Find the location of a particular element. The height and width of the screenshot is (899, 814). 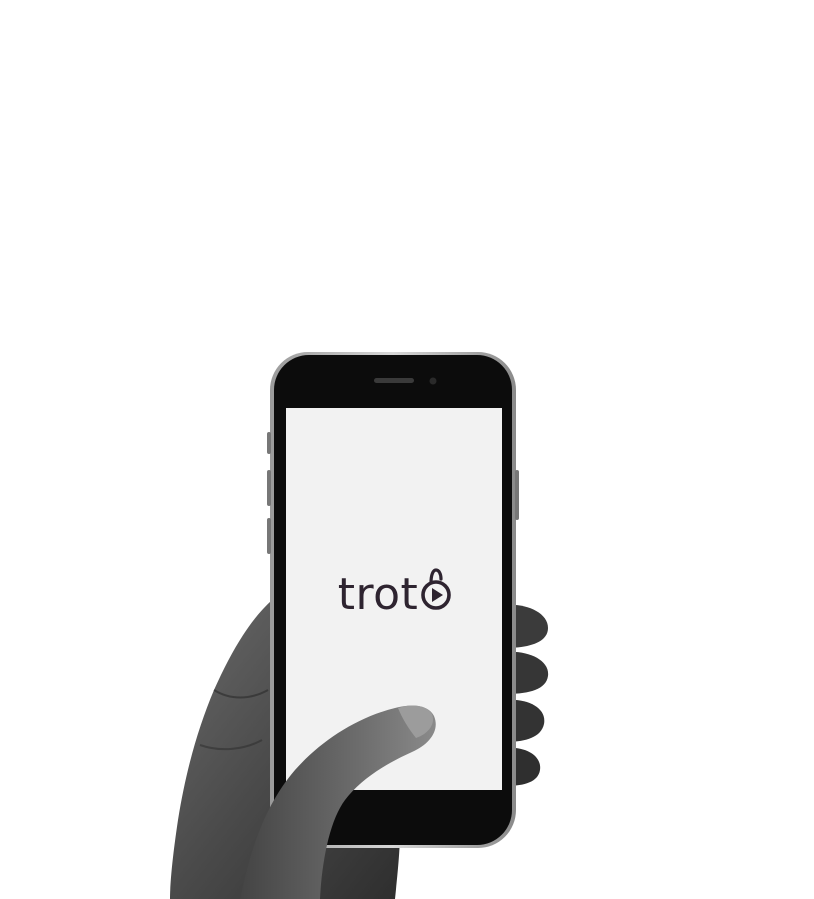

brand-logo: trot is located at coordinates (396, 591).